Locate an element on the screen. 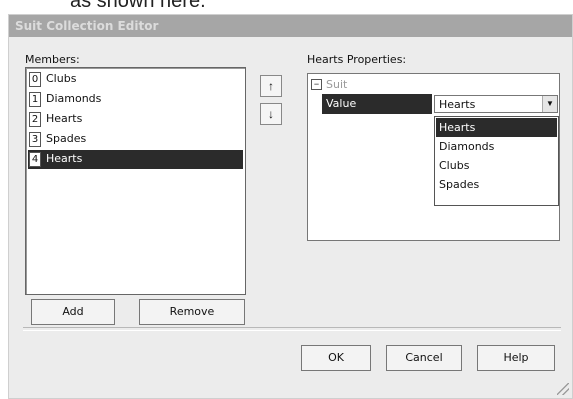  member-index: 2 is located at coordinates (35, 119).